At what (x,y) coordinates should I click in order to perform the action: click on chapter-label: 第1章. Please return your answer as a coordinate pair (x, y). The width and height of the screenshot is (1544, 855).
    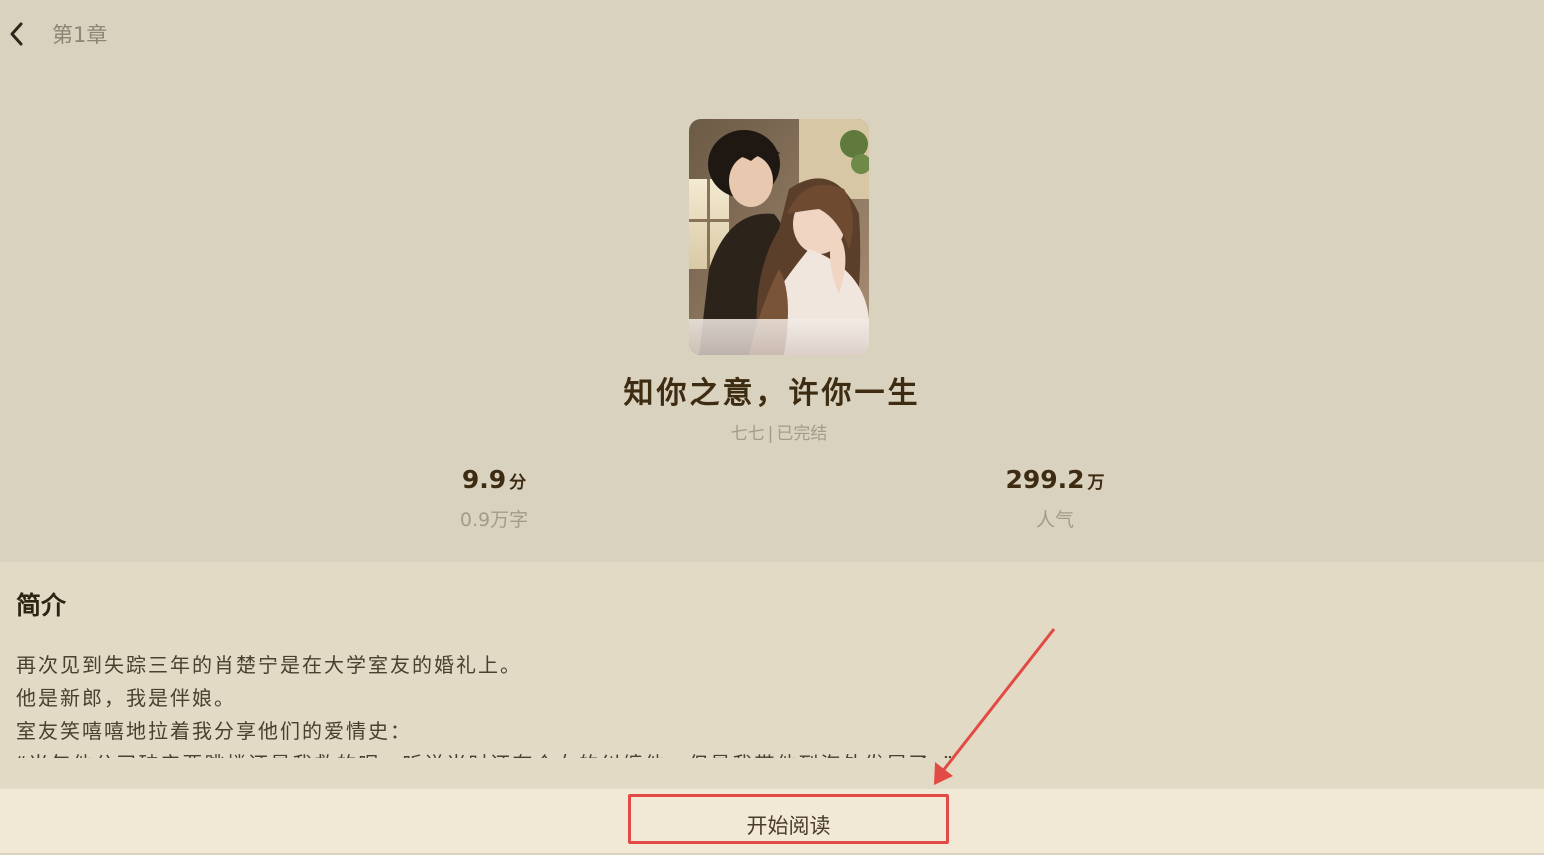
    Looking at the image, I should click on (79, 34).